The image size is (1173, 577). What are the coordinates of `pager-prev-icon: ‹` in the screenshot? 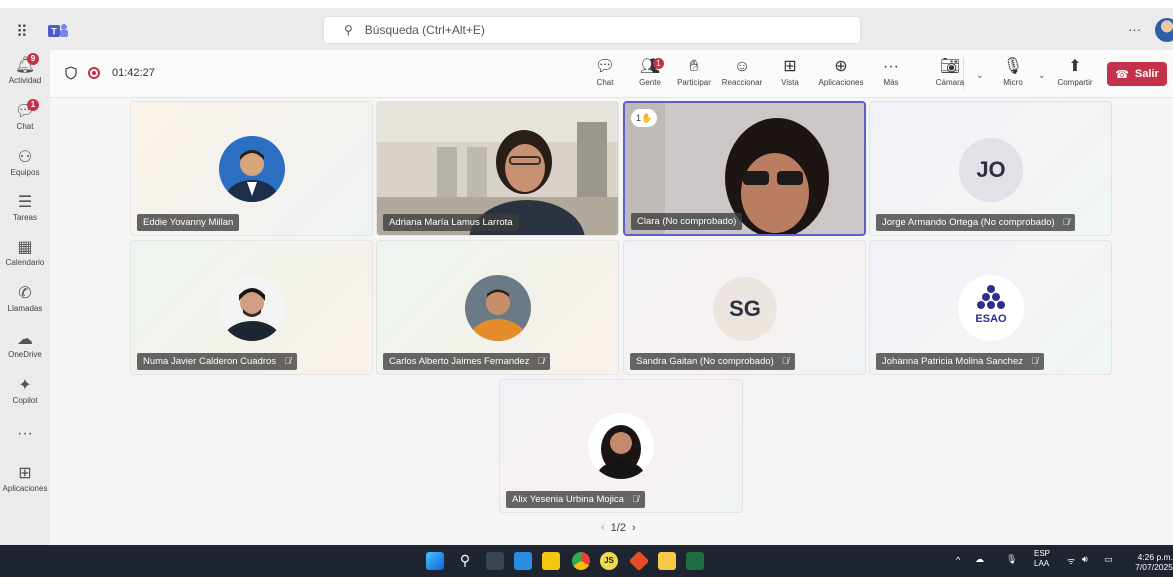 It's located at (603, 528).